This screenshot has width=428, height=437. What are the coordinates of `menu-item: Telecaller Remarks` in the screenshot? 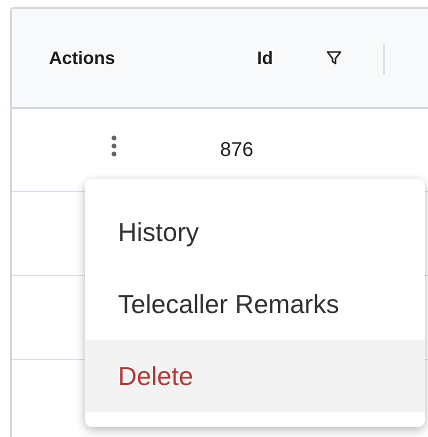 It's located at (255, 304).